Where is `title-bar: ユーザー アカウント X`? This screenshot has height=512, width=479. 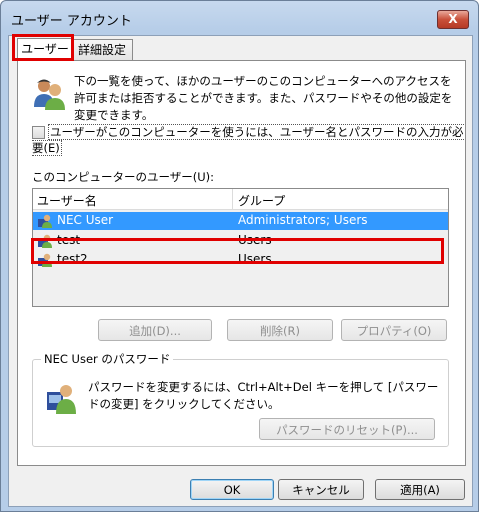 title-bar: ユーザー アカウント X is located at coordinates (239, 18).